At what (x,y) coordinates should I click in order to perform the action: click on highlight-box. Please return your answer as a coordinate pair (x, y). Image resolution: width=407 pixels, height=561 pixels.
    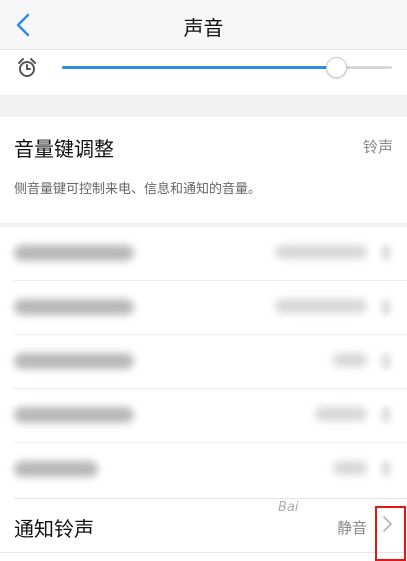
    Looking at the image, I should click on (390, 533).